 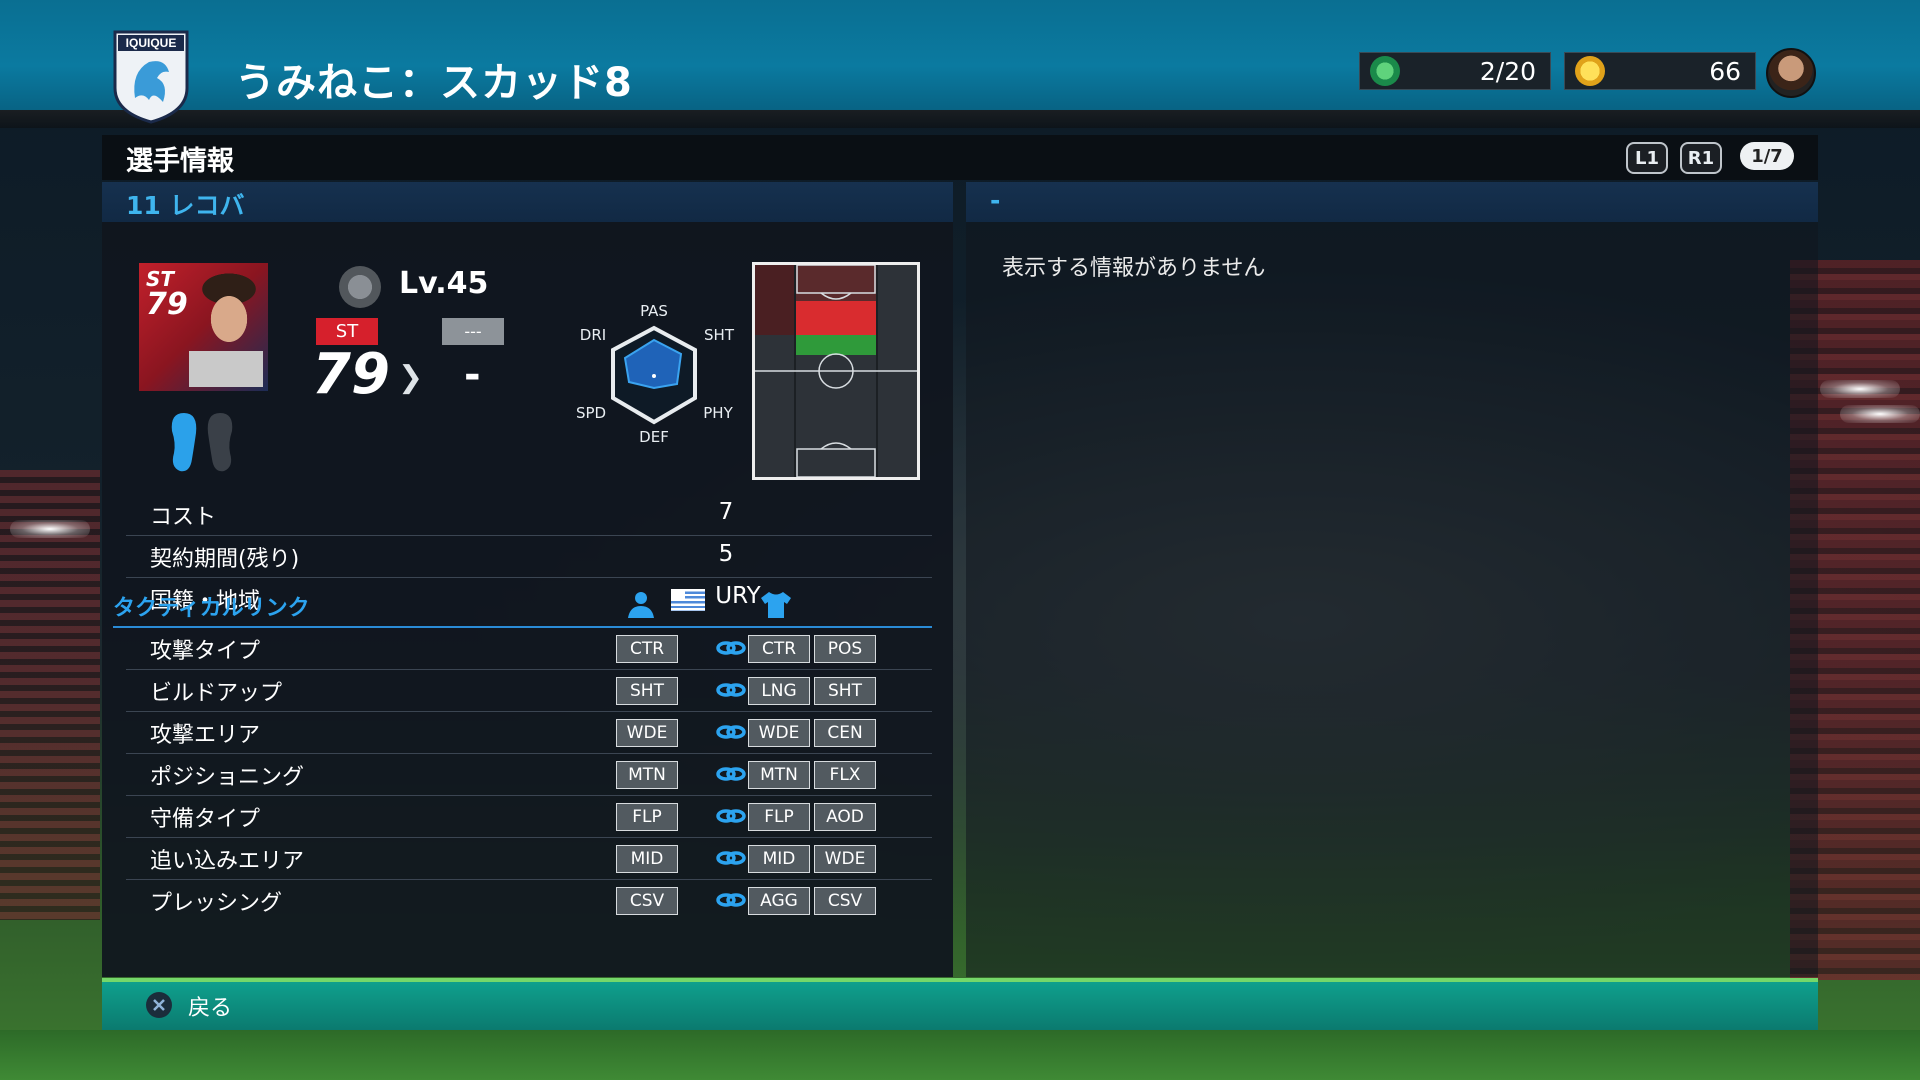 What do you see at coordinates (960, 119) in the screenshot?
I see `header-divider` at bounding box center [960, 119].